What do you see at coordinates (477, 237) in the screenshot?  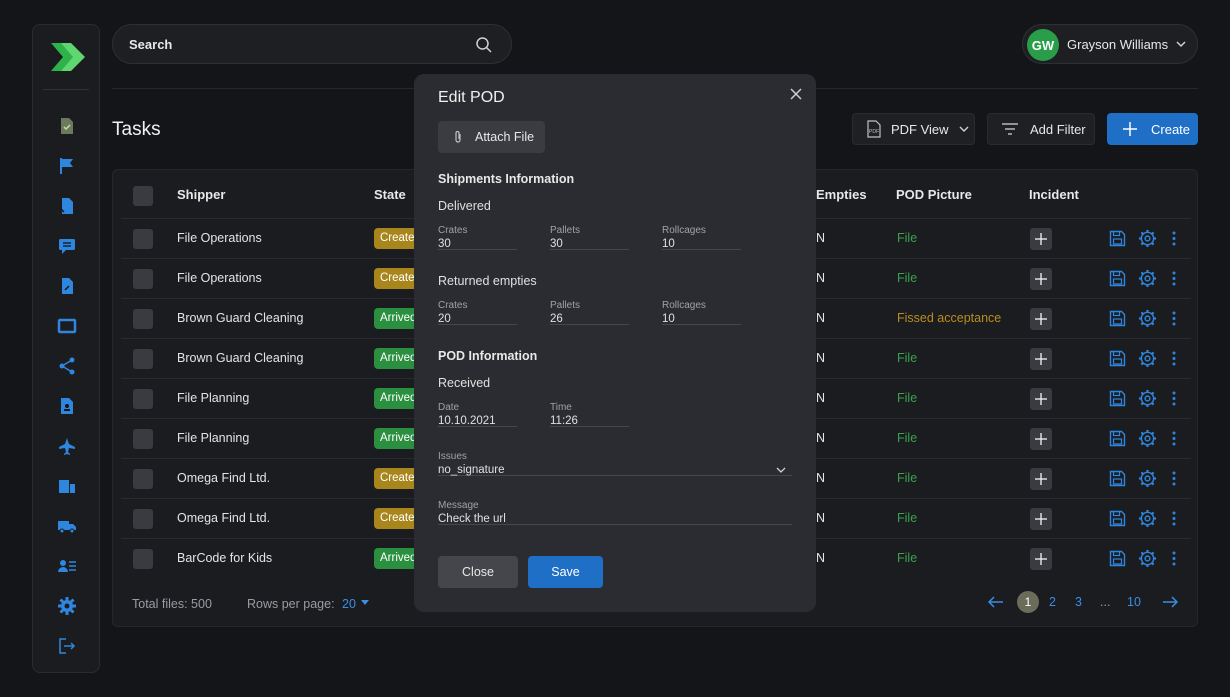 I see `delivered-crates-field: Crates 30` at bounding box center [477, 237].